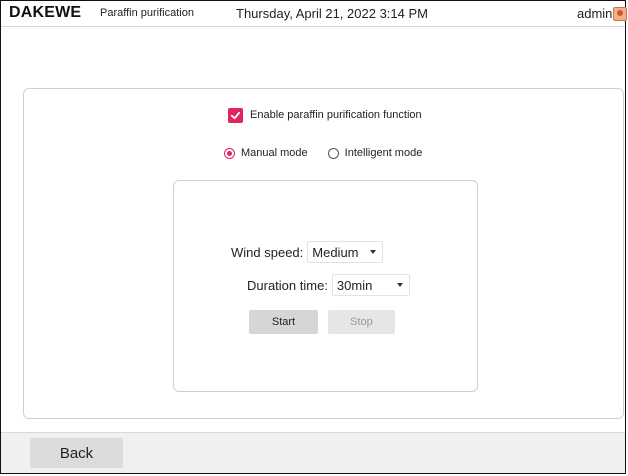  I want to click on wind-speed-row: Wind speed: Medium, so click(307, 252).